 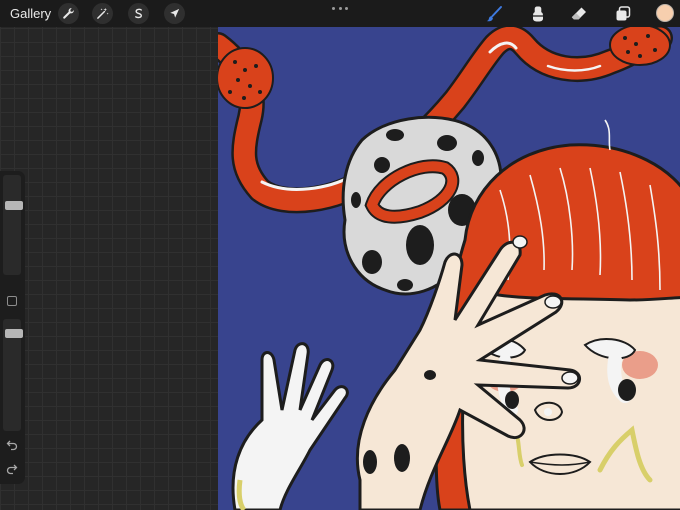 I want to click on selection-s-icon, so click(x=138, y=13).